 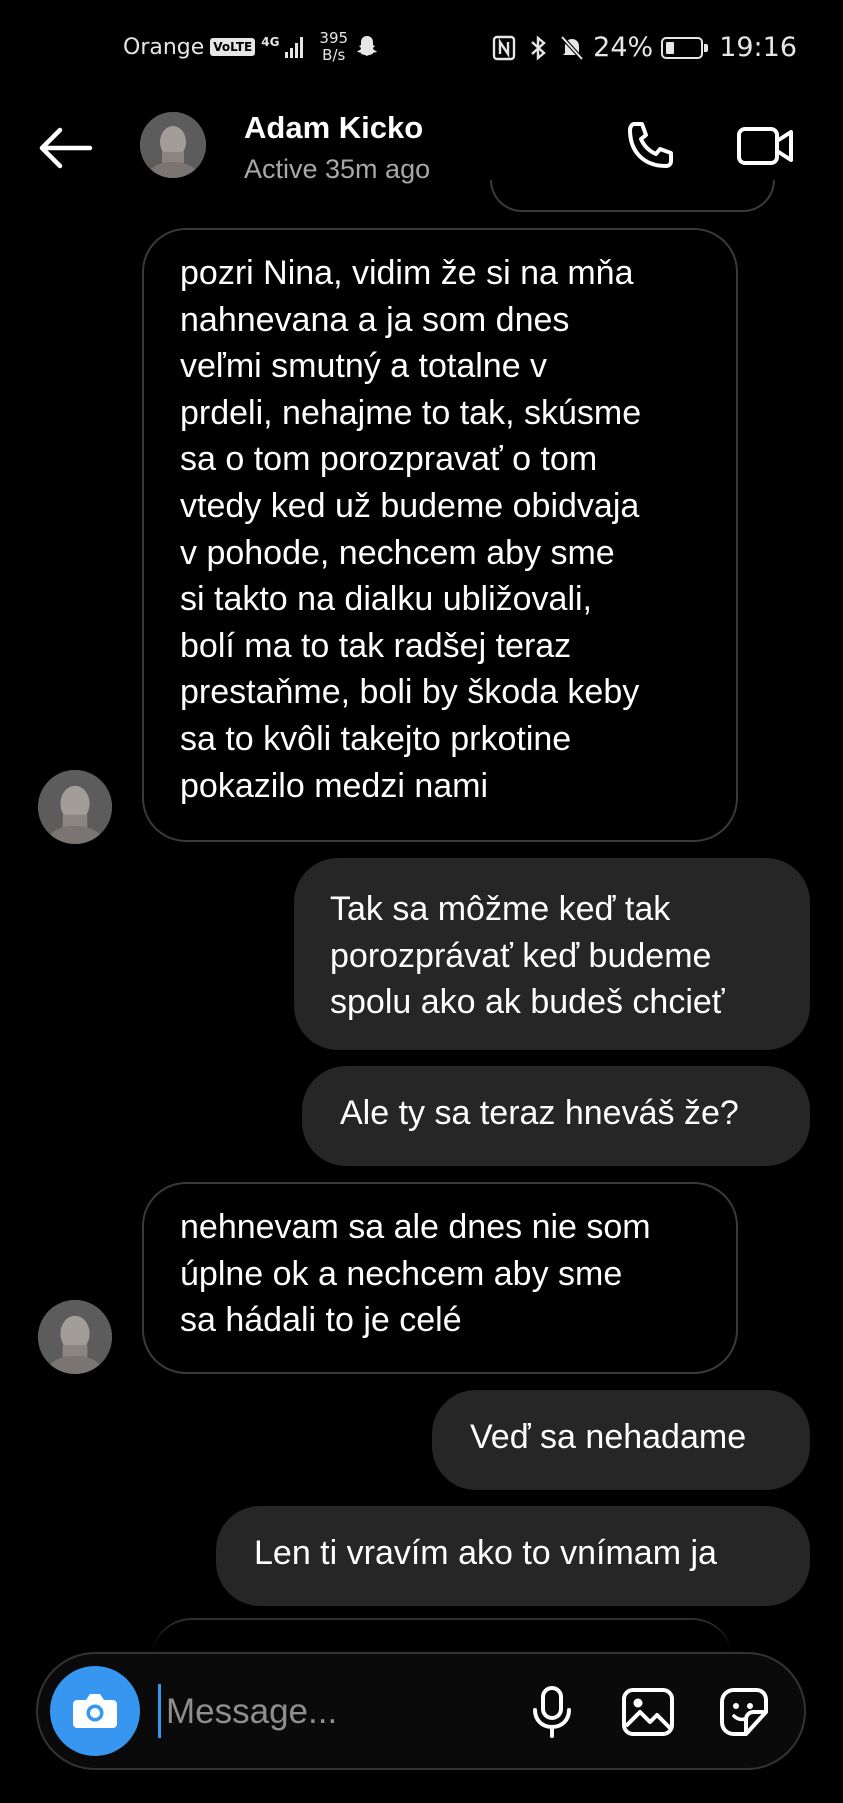 What do you see at coordinates (632, 196) in the screenshot?
I see `previous-message-bubble` at bounding box center [632, 196].